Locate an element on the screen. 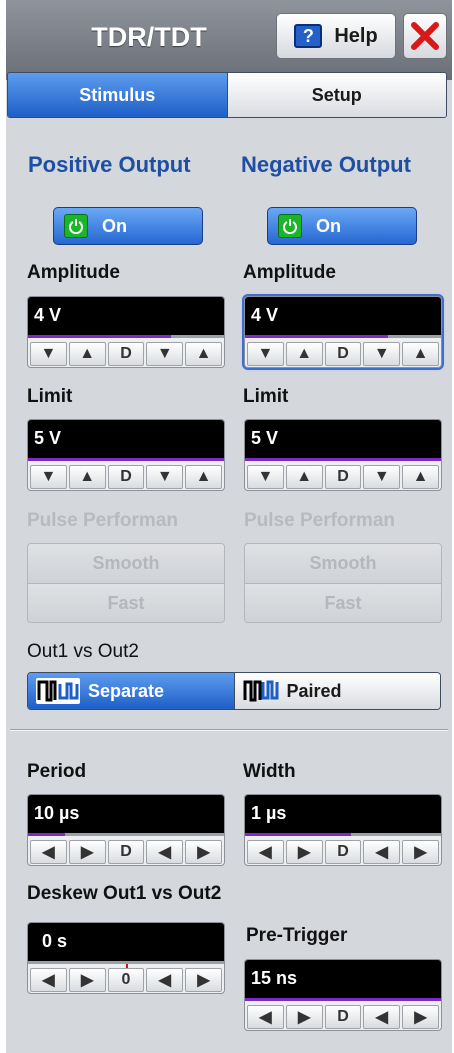 The image size is (454, 1053). help-button: ? Help is located at coordinates (336, 36).